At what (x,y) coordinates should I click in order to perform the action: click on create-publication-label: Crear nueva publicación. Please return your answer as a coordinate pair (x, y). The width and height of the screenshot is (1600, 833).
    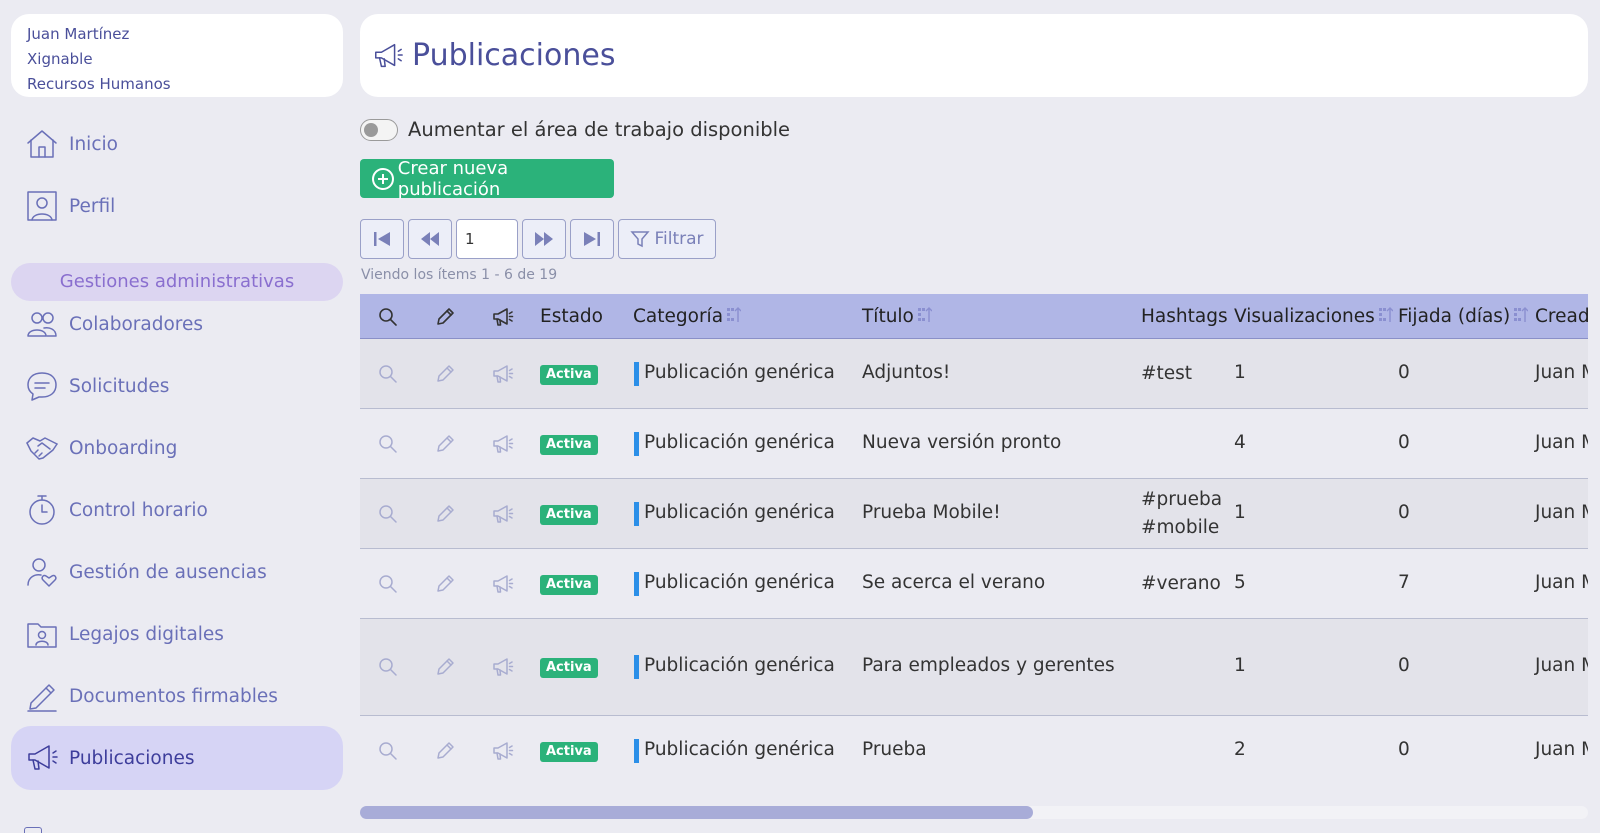
    Looking at the image, I should click on (453, 178).